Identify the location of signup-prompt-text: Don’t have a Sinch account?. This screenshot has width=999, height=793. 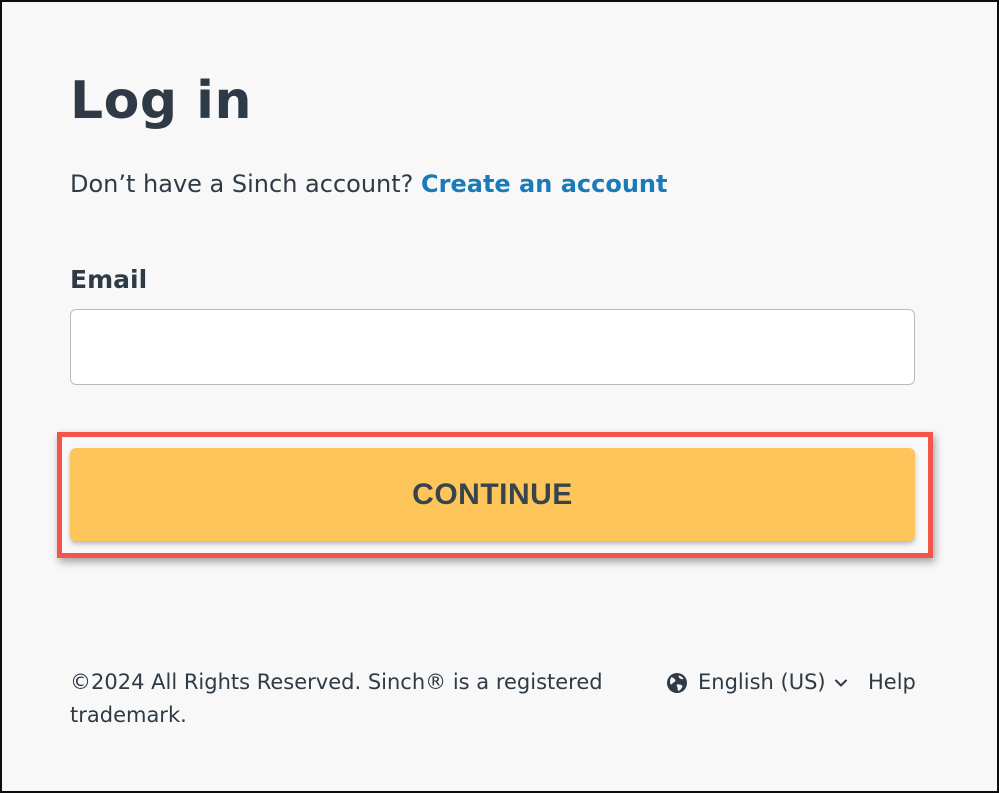
(246, 184).